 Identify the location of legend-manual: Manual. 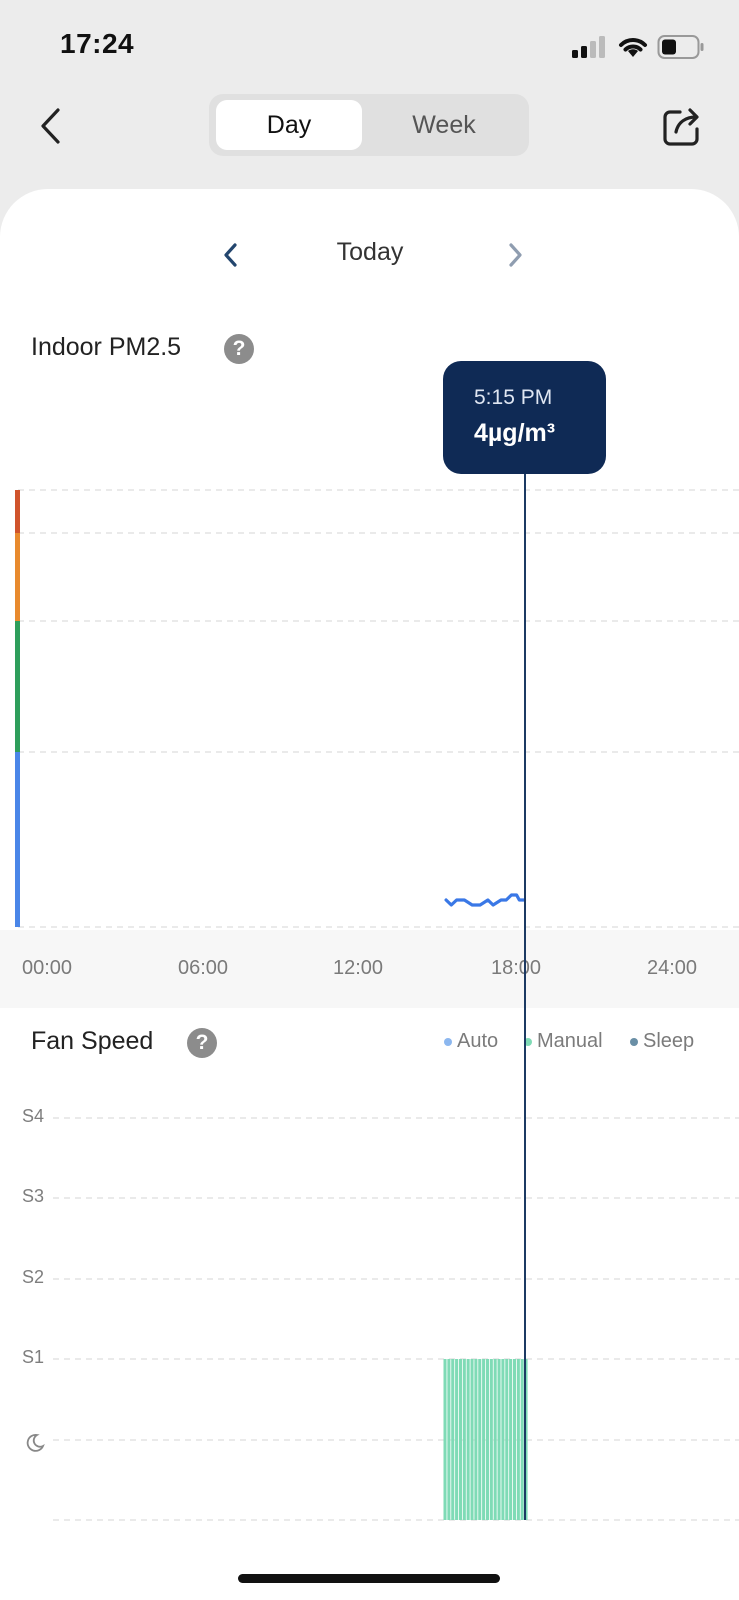
(563, 1041).